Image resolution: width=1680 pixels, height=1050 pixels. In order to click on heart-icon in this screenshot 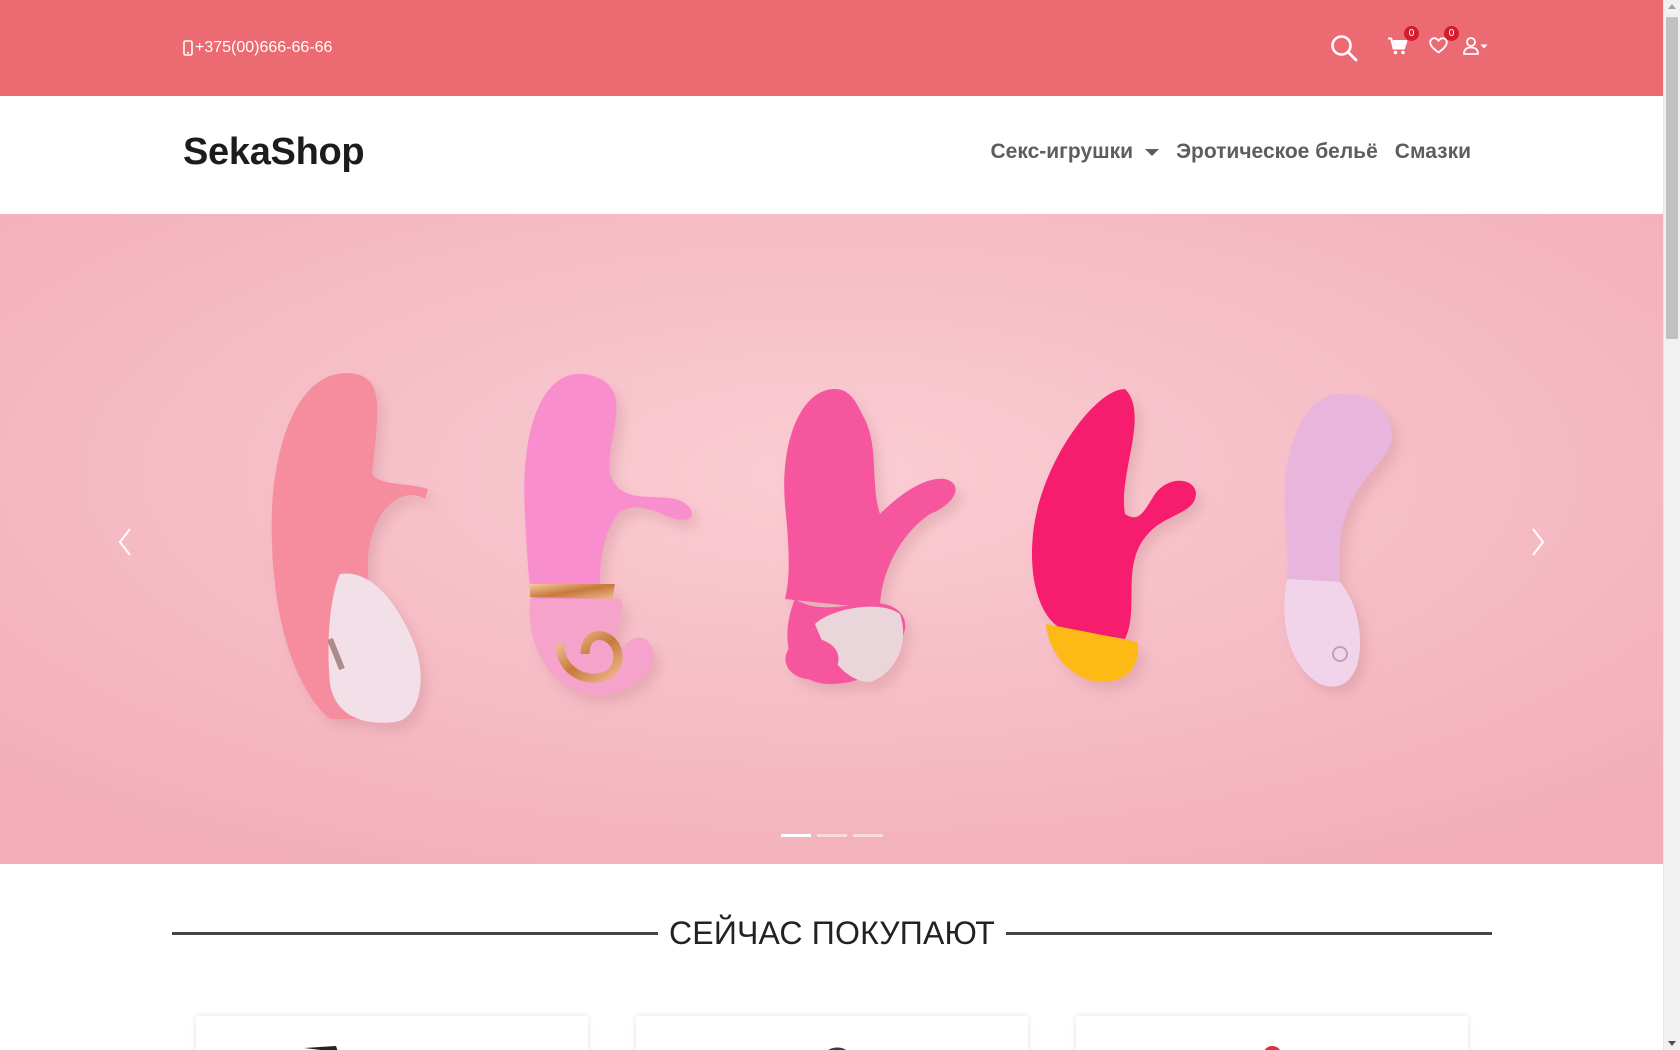, I will do `click(1438, 48)`.